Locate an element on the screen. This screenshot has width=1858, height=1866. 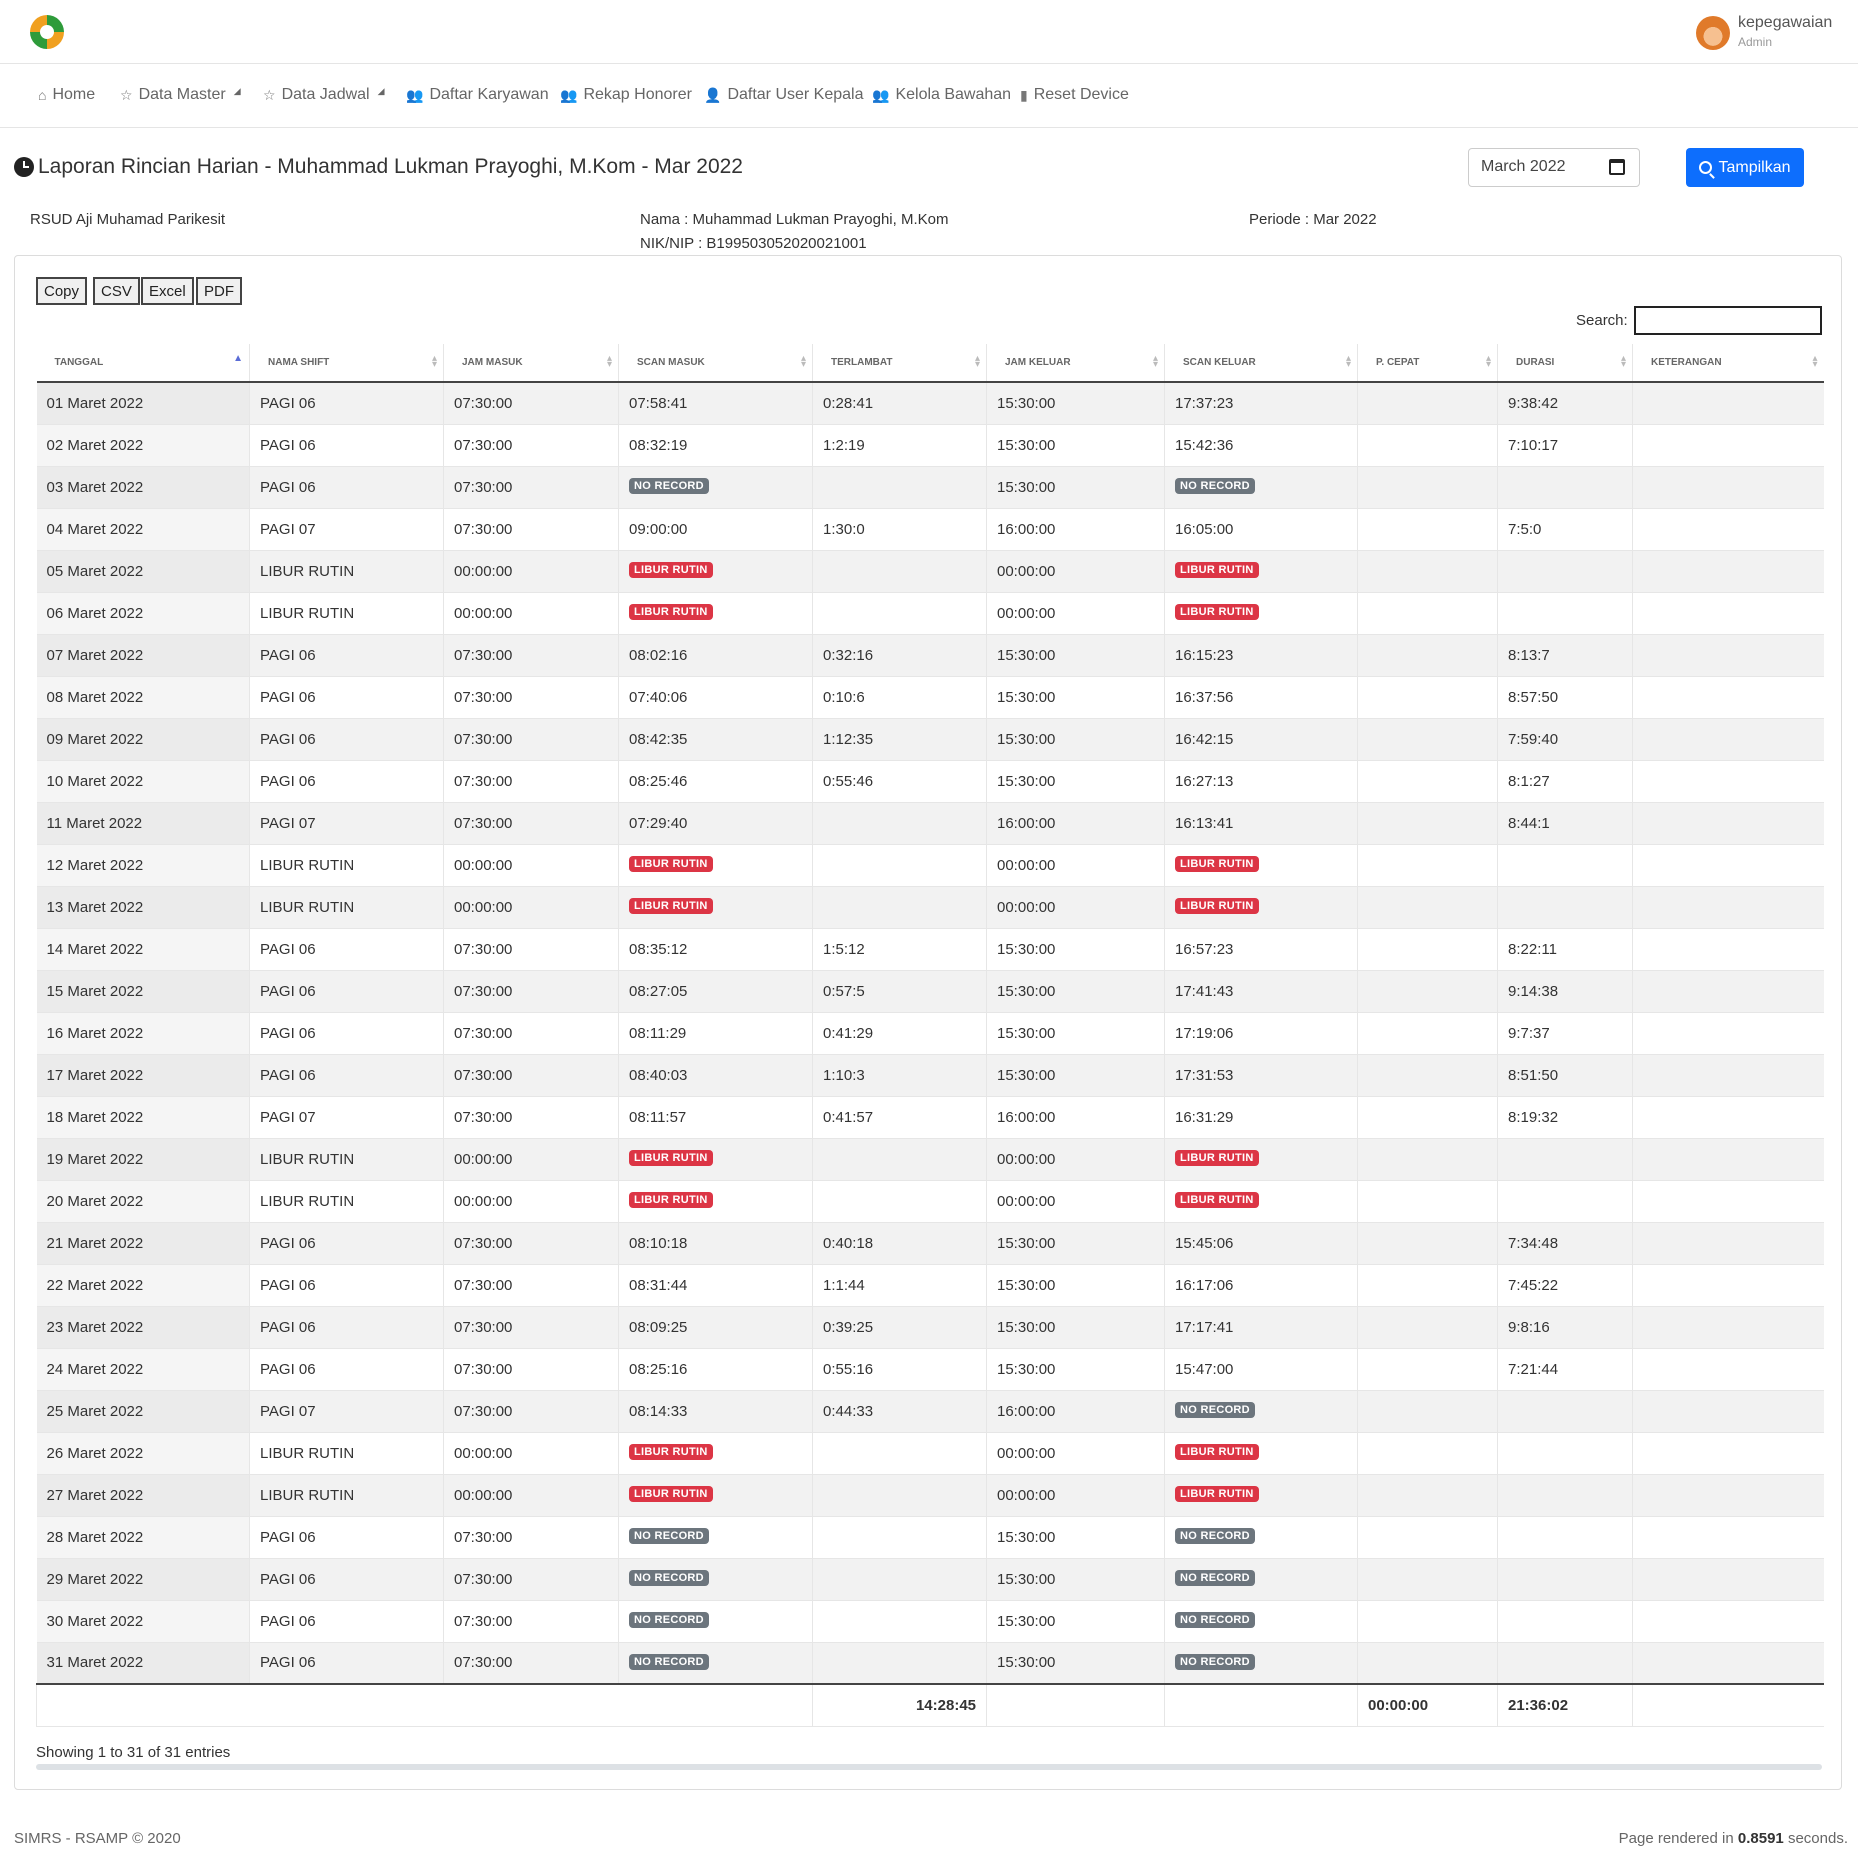
column-header-jam-masuk: JAM MASUK ▴ ▾ is located at coordinates (531, 363).